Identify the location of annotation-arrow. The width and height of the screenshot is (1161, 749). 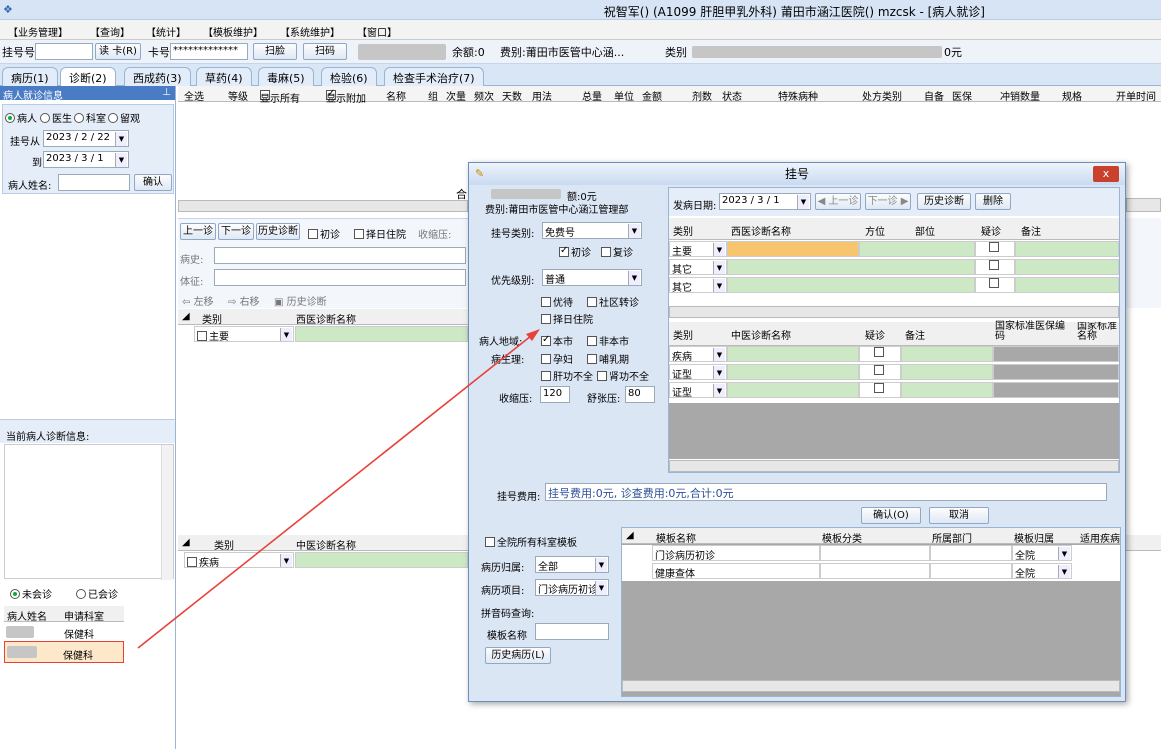
(338, 489).